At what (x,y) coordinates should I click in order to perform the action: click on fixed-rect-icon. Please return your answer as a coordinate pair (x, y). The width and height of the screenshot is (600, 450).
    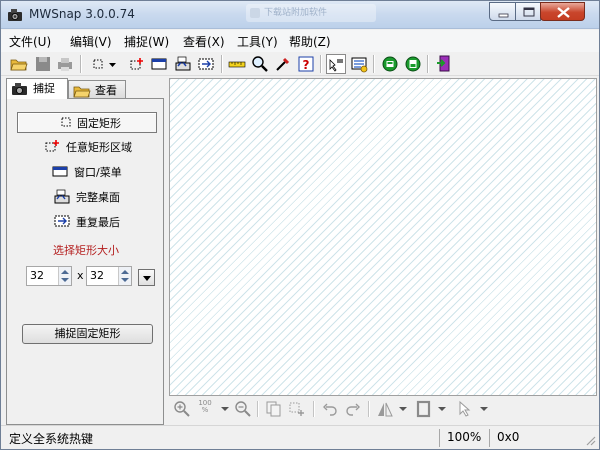
    Looking at the image, I should click on (99, 64).